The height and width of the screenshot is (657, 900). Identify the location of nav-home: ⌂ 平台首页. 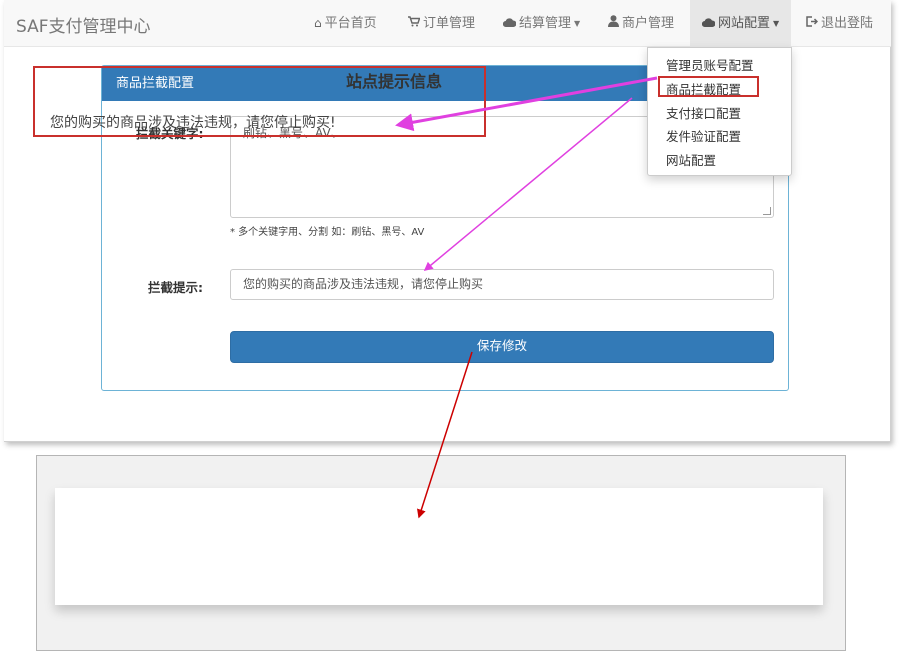
(345, 23).